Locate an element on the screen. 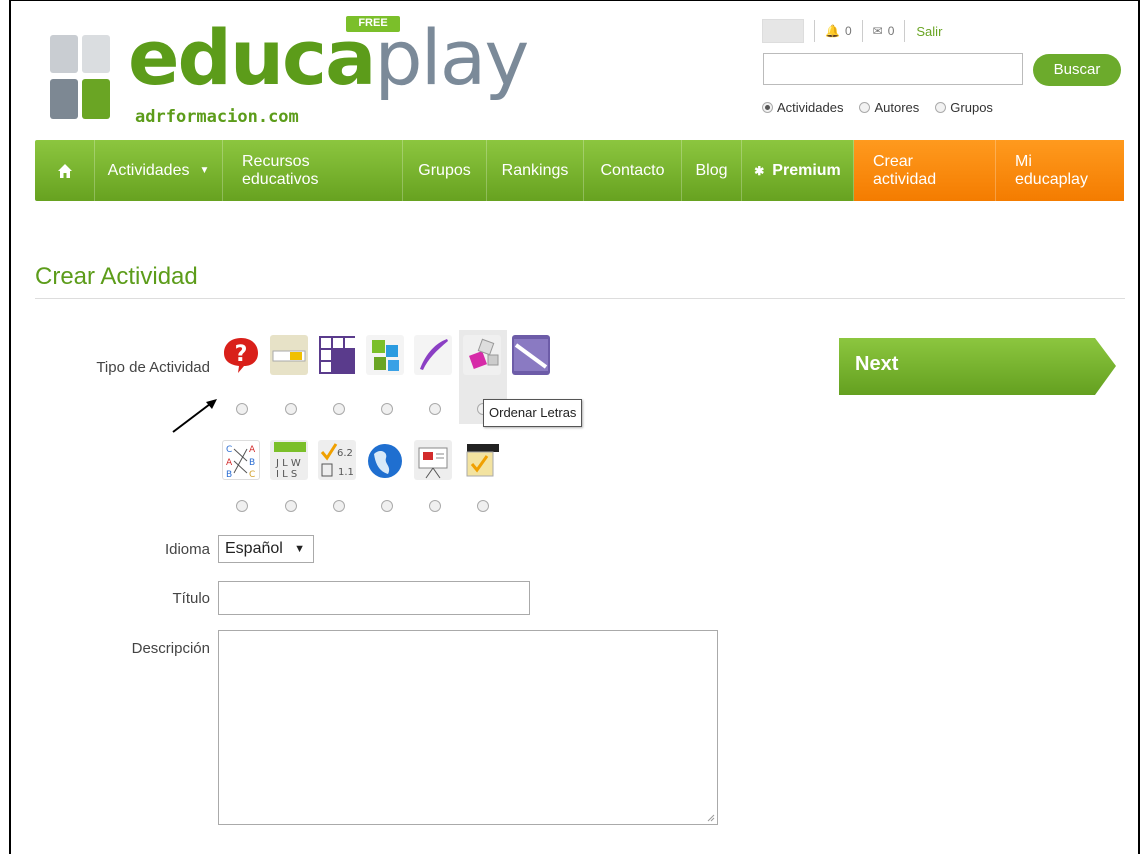 Image resolution: width=1143 pixels, height=854 pixels. scope-grupos: Grupos is located at coordinates (964, 107).